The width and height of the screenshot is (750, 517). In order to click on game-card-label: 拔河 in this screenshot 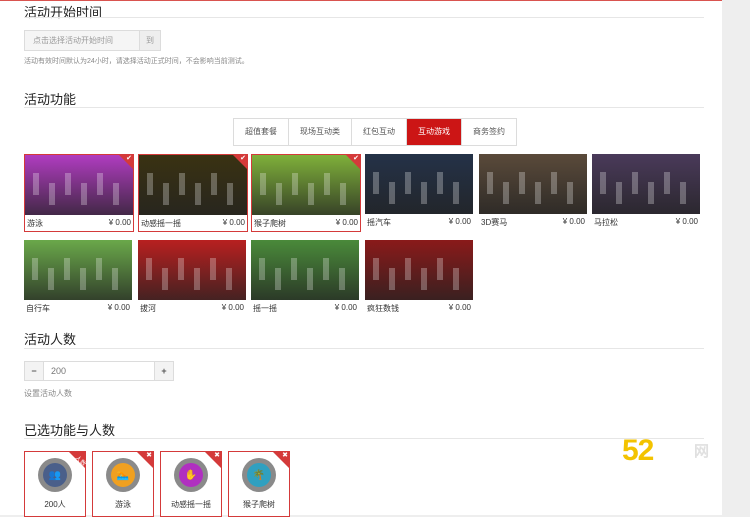, I will do `click(148, 308)`.